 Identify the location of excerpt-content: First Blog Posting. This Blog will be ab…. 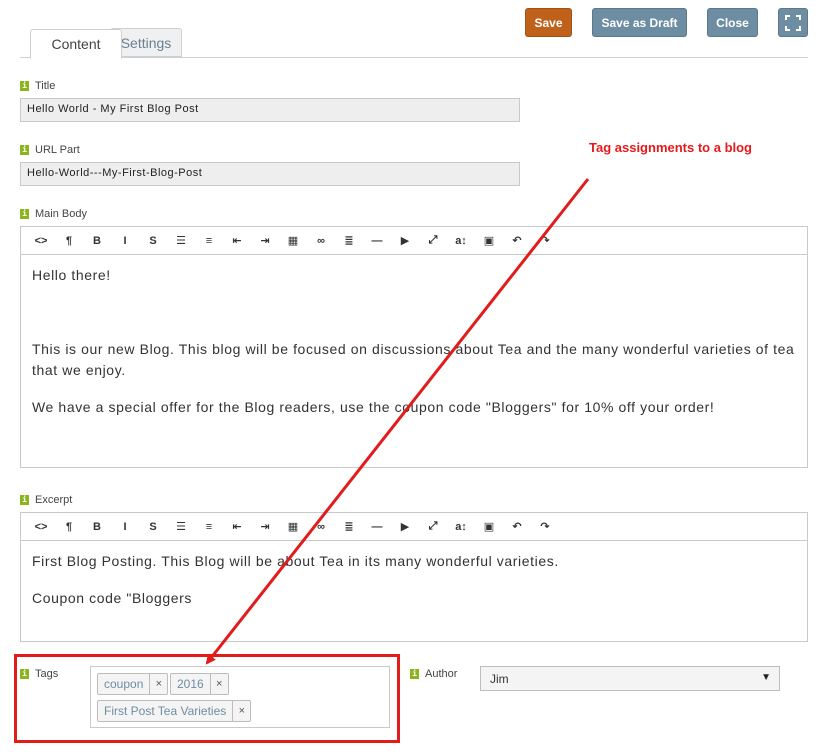
(414, 588).